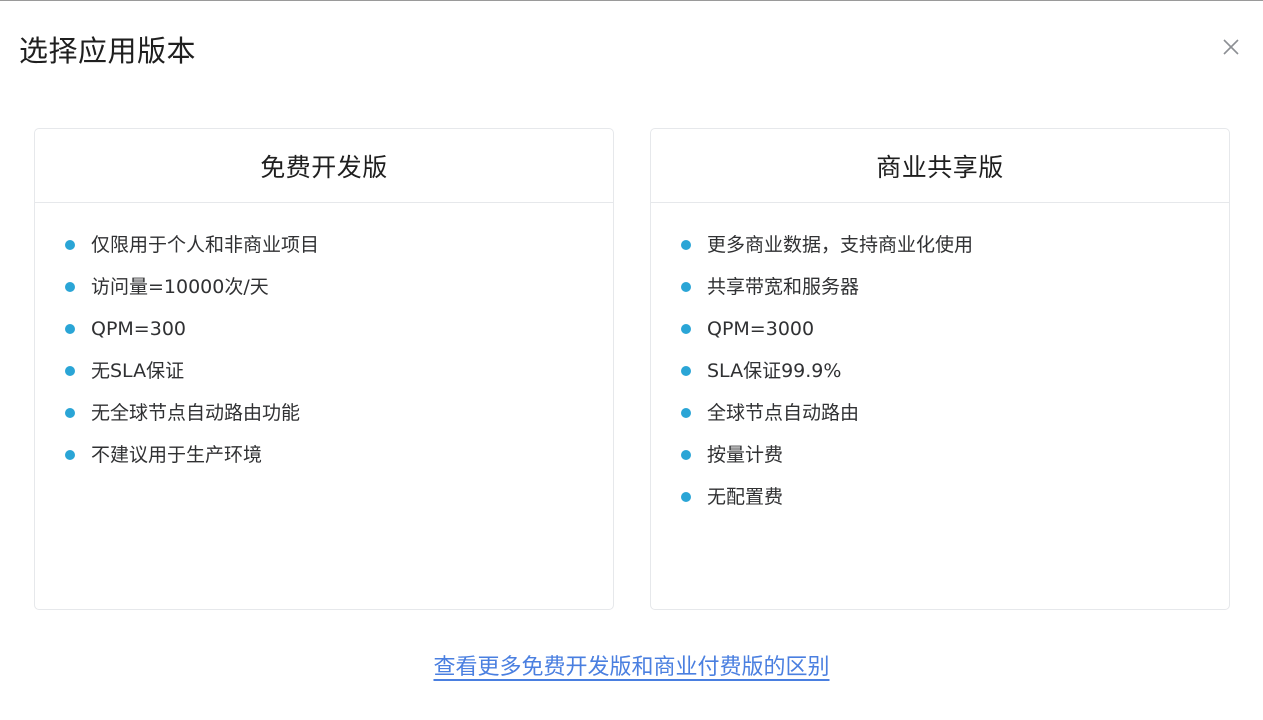 The width and height of the screenshot is (1263, 720). What do you see at coordinates (783, 413) in the screenshot?
I see `feature-label: 全球节点自动路由` at bounding box center [783, 413].